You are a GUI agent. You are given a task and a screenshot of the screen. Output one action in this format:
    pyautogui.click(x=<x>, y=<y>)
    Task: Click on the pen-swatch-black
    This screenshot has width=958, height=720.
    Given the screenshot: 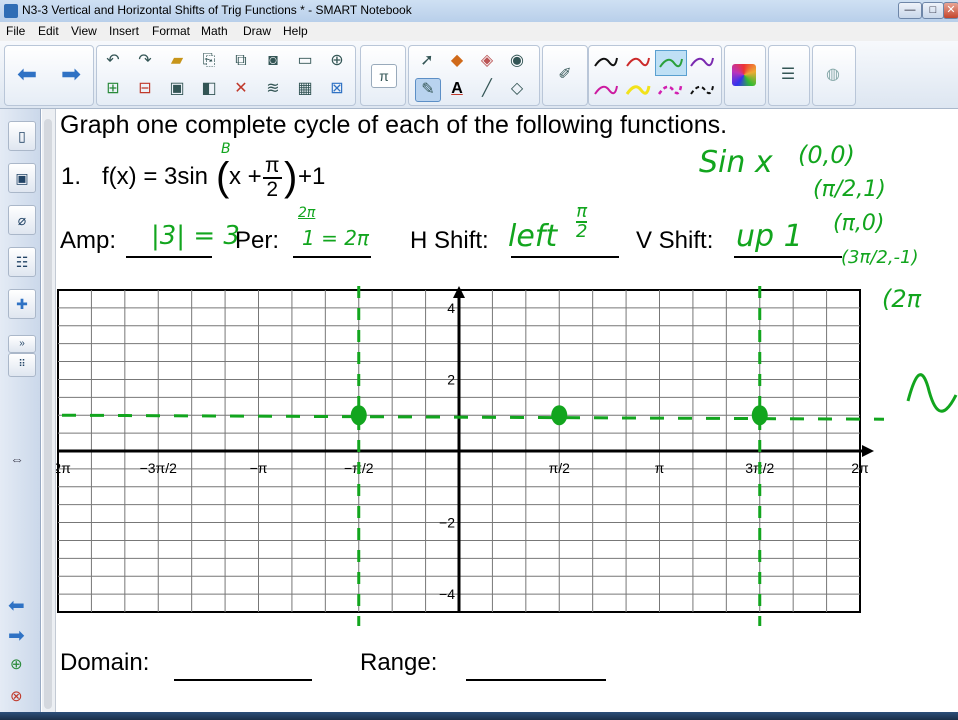 What is the action you would take?
    pyautogui.click(x=606, y=62)
    